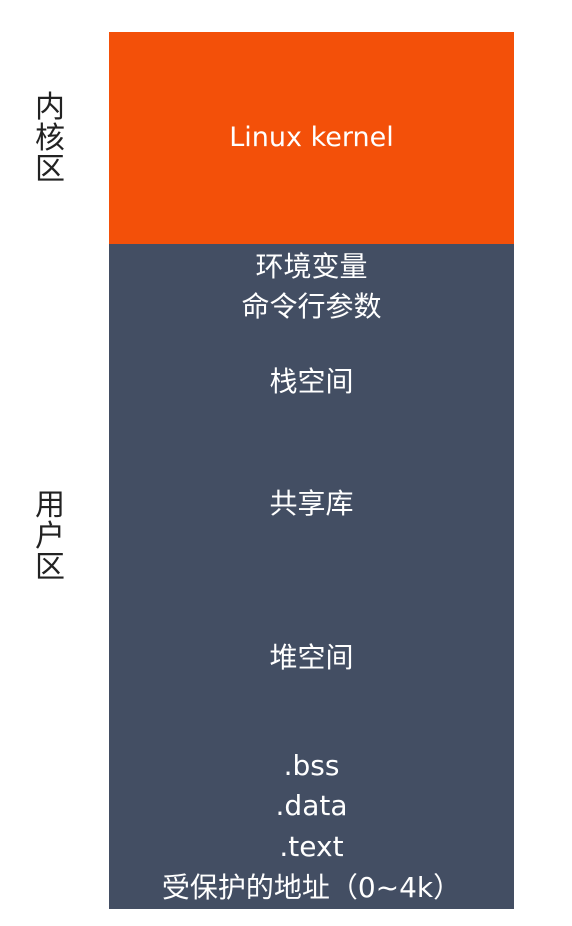 Image resolution: width=572 pixels, height=926 pixels. Describe the element at coordinates (50, 536) in the screenshot. I see `user-zone-label: 用 户 区` at that location.